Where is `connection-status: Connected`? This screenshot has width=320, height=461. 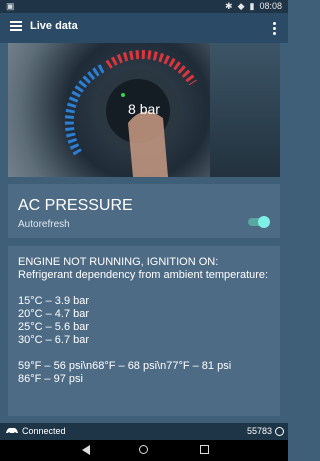
connection-status: Connected is located at coordinates (44, 431).